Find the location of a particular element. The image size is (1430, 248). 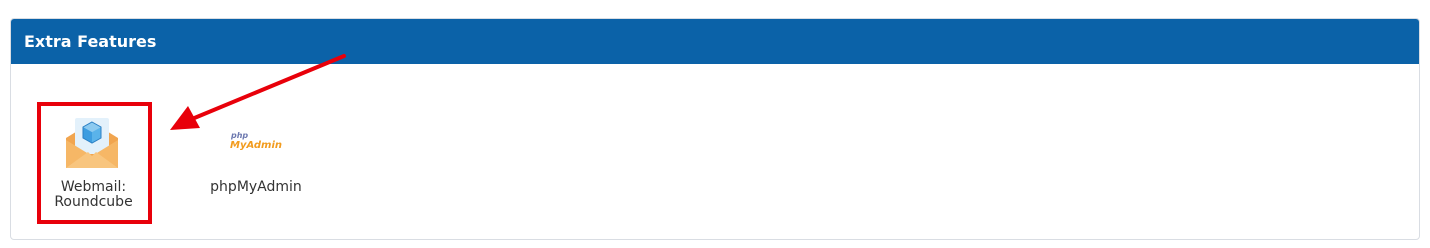

pma-logo-php: php is located at coordinates (240, 135).